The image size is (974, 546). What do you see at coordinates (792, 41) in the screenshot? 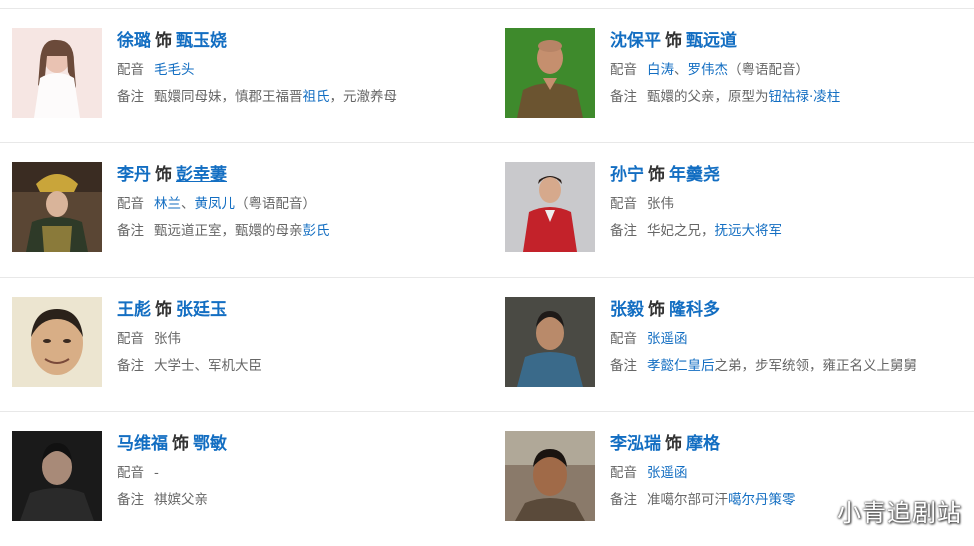
I see `cast-title: 沈保平饰甄远道` at bounding box center [792, 41].